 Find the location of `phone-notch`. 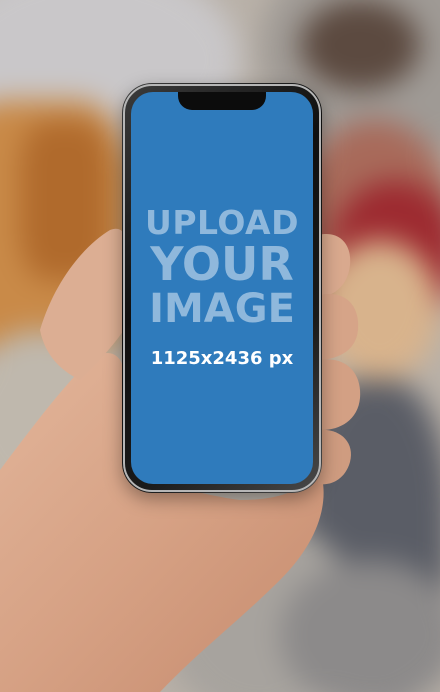

phone-notch is located at coordinates (222, 101).